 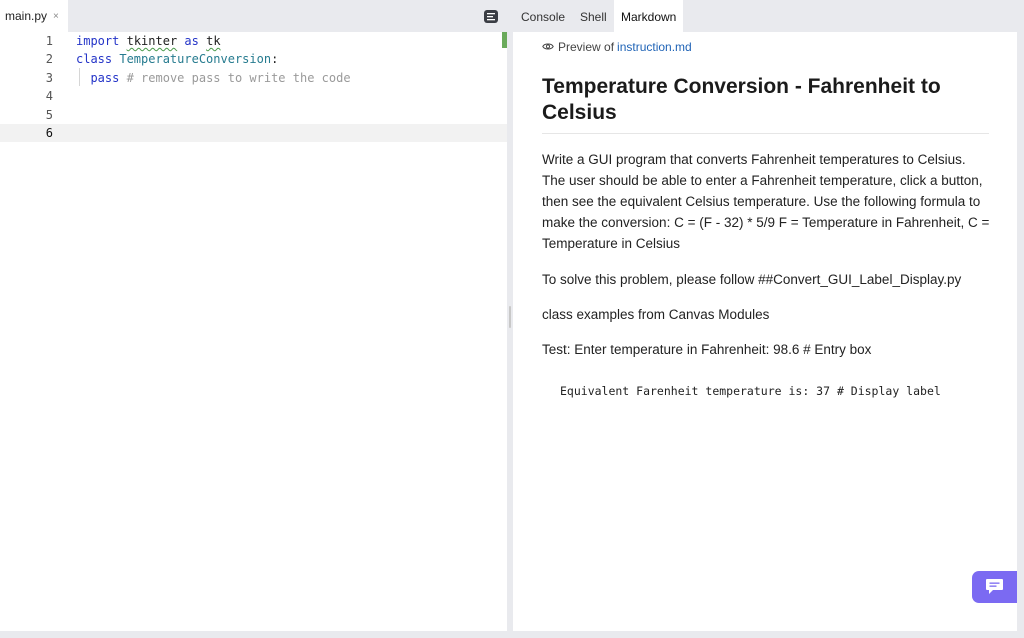 What do you see at coordinates (56, 16) in the screenshot?
I see `close-icon: ×` at bounding box center [56, 16].